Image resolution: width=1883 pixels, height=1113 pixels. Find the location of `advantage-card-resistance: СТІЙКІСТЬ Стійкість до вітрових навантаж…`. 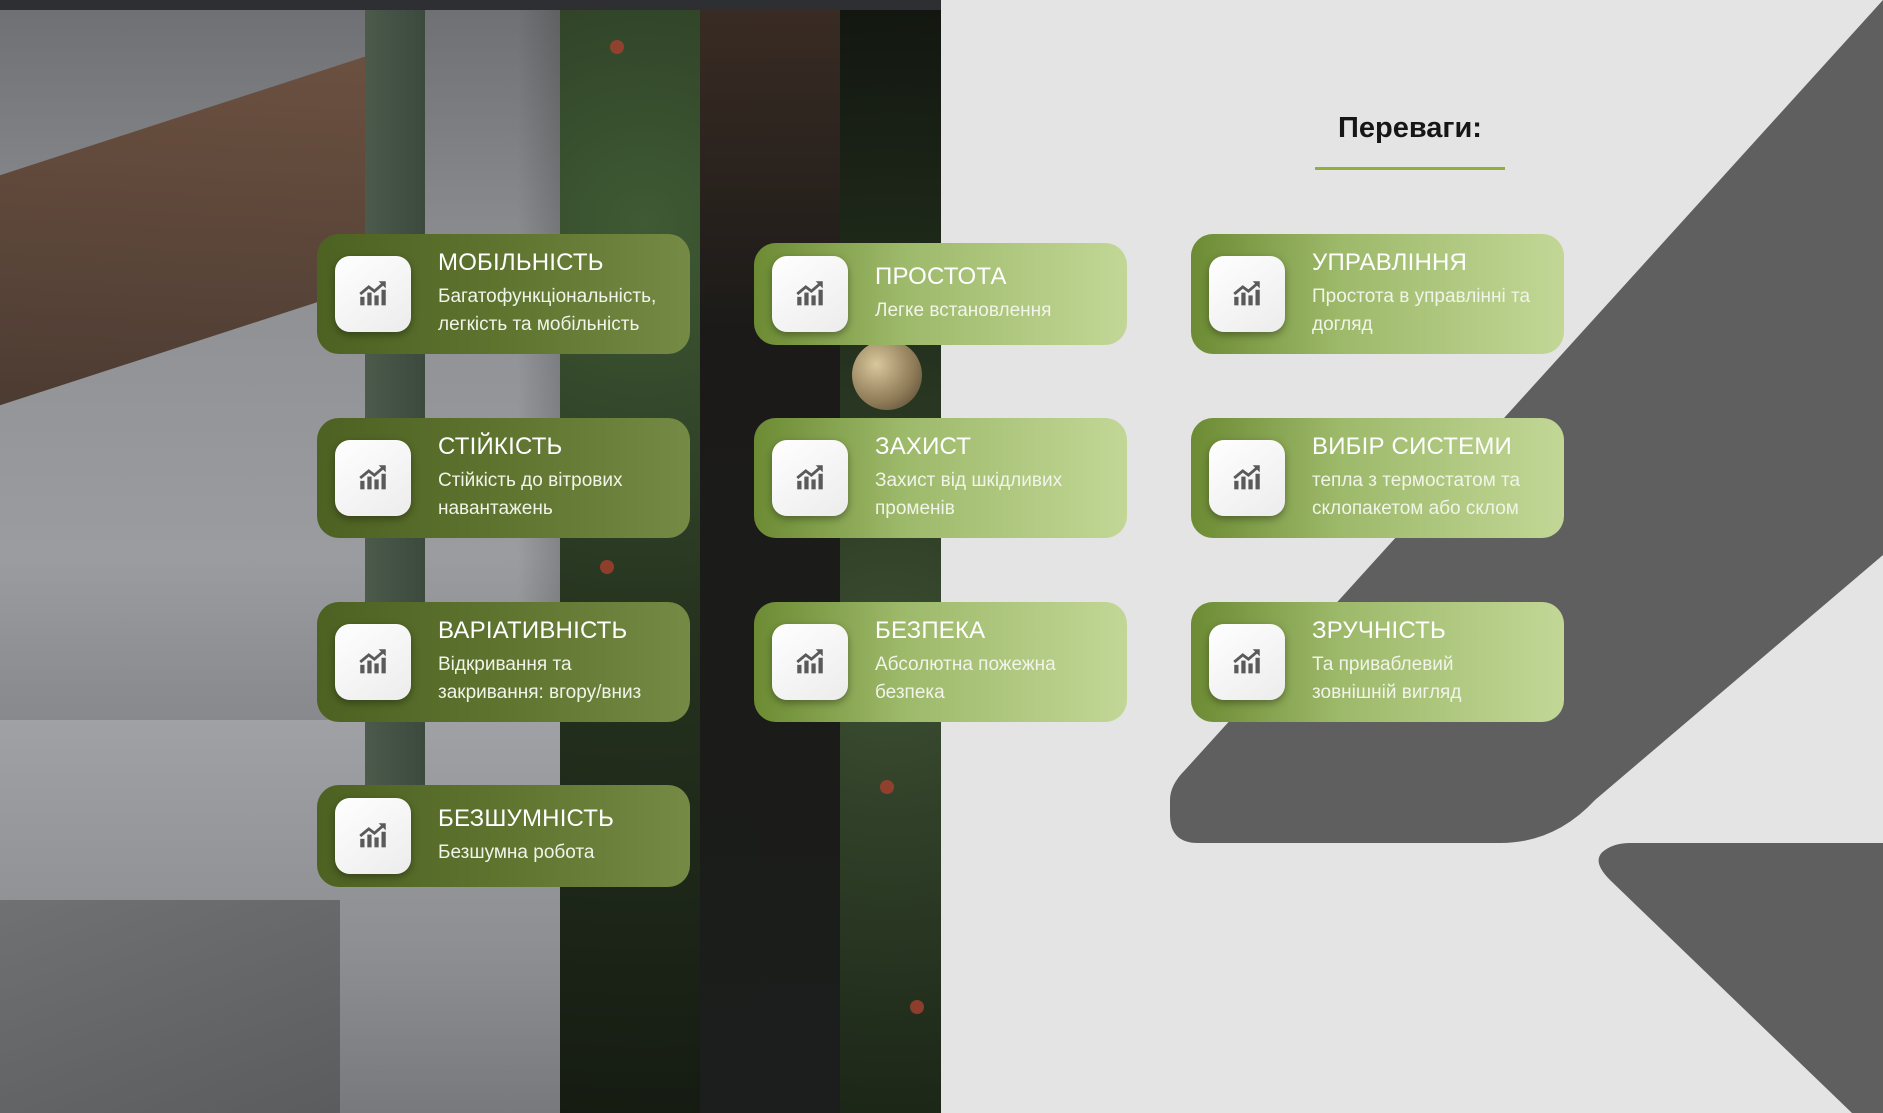

advantage-card-resistance: СТІЙКІСТЬ Стійкість до вітрових навантаж… is located at coordinates (503, 478).